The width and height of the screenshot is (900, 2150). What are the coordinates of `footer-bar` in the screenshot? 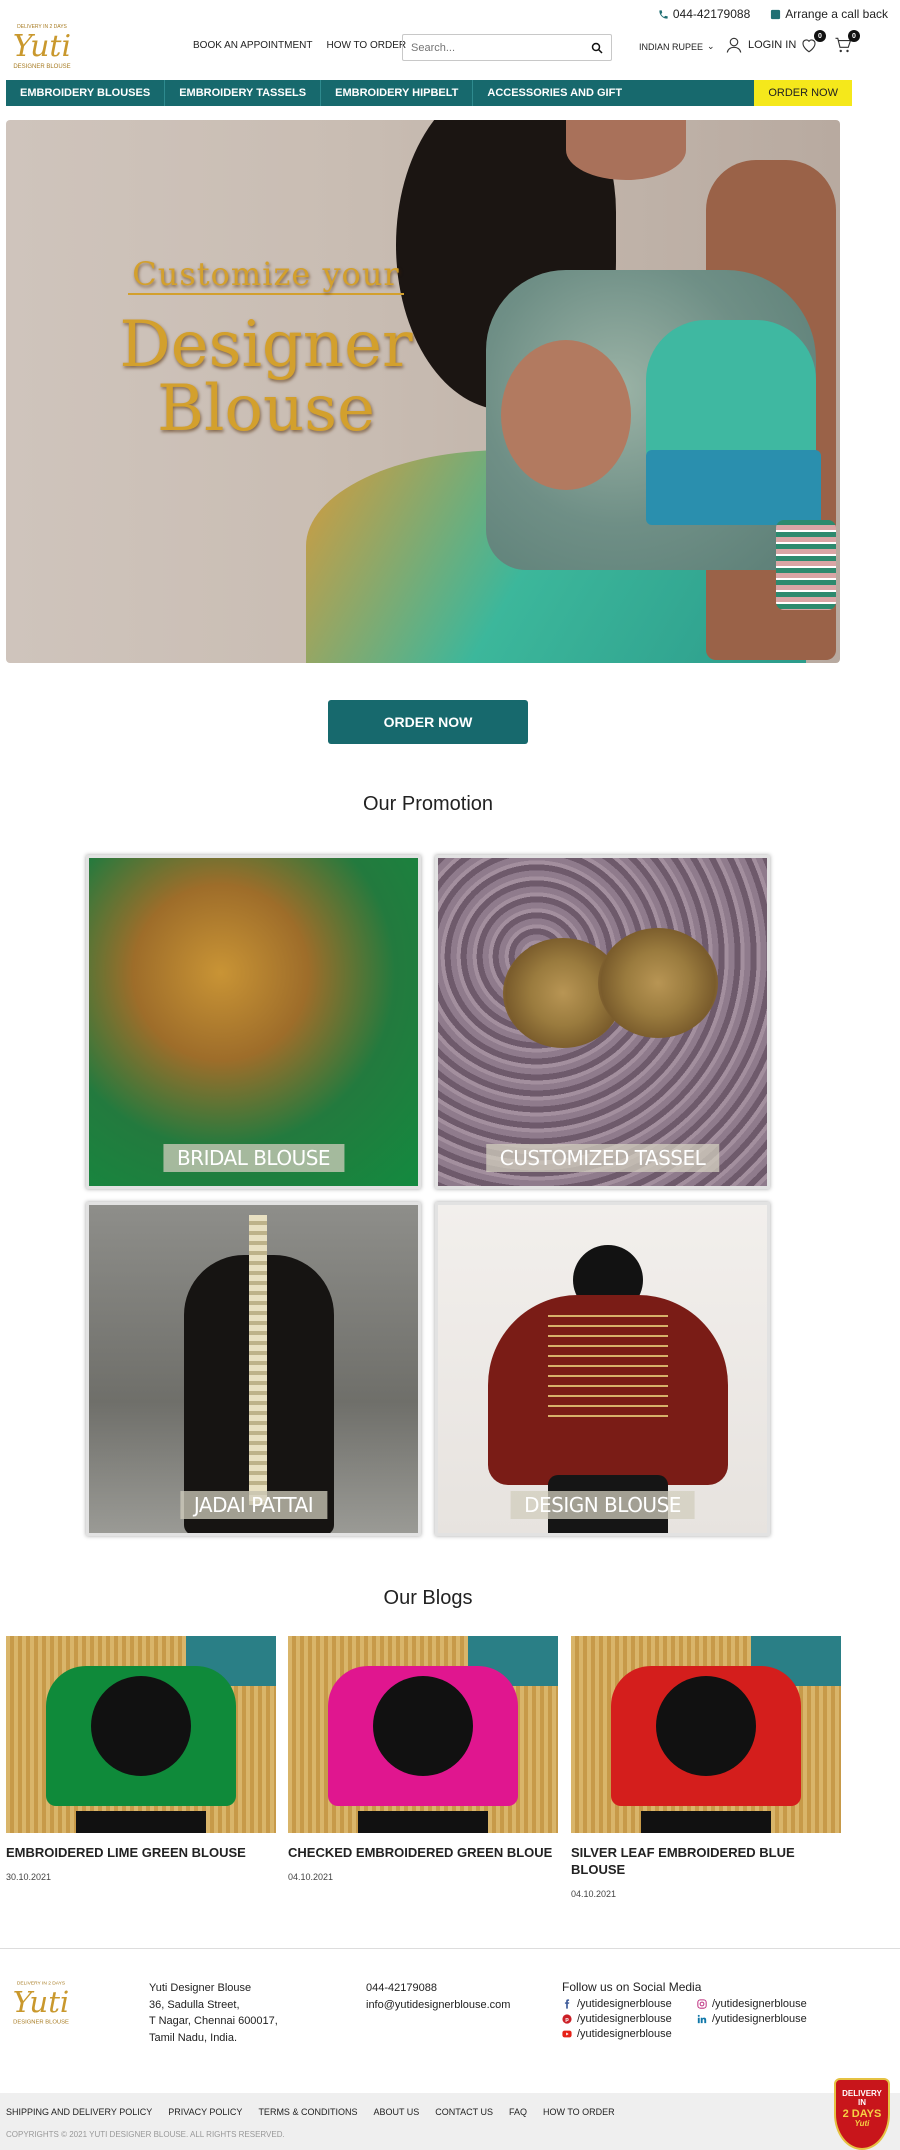 It's located at (450, 2121).